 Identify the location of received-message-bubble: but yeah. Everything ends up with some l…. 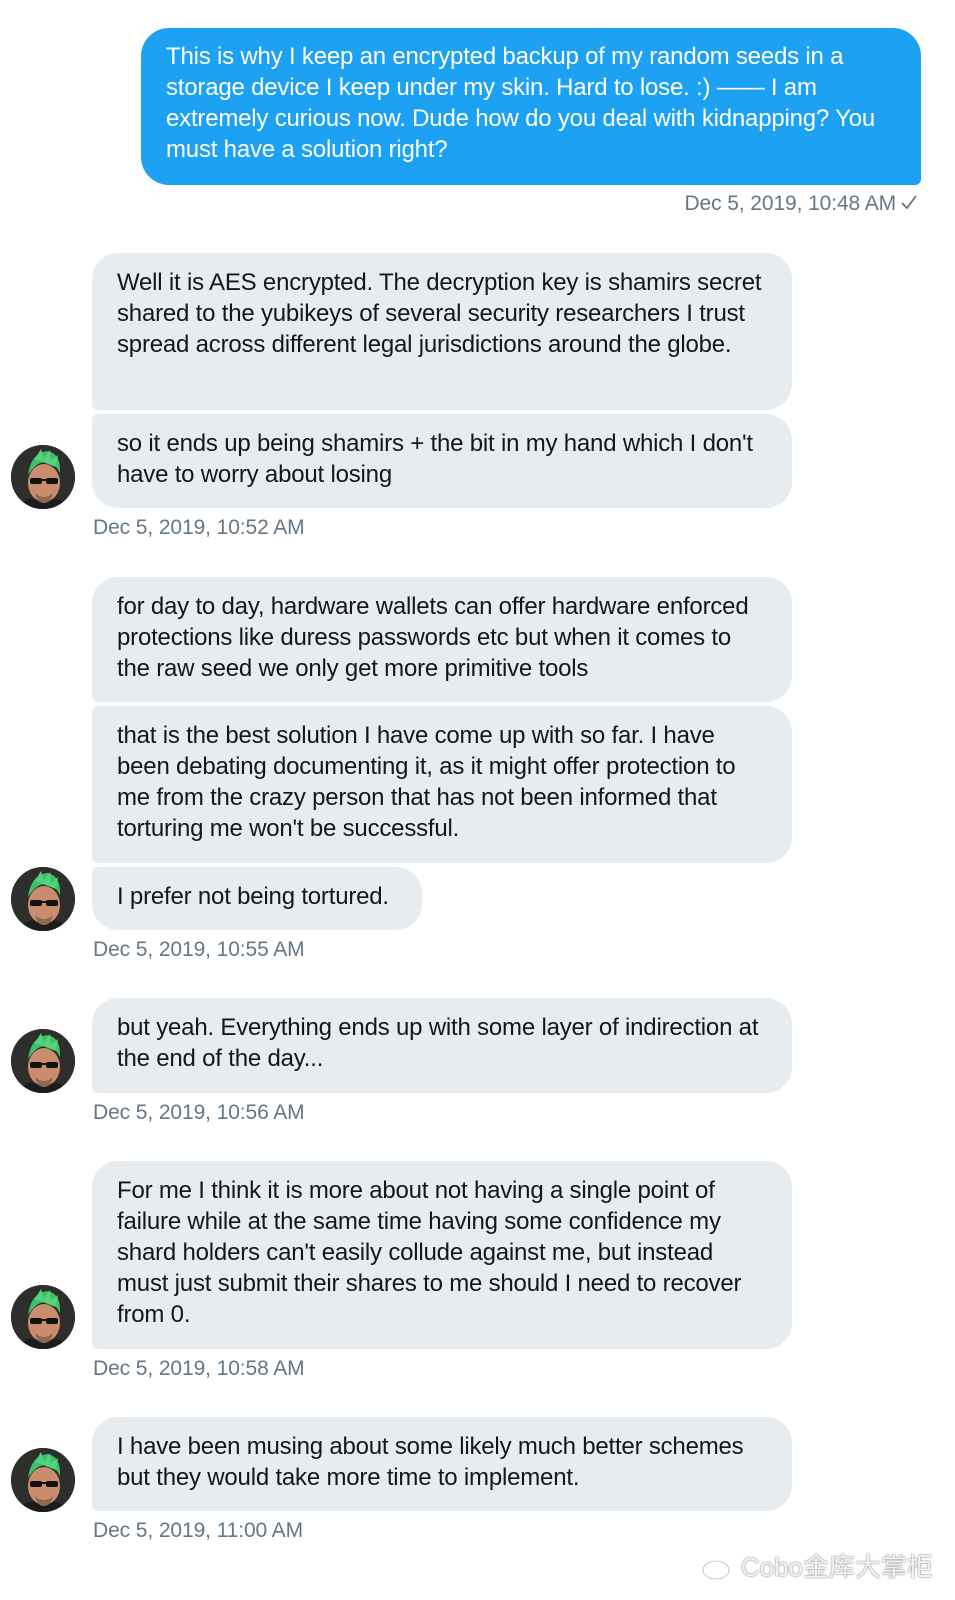
(442, 1045).